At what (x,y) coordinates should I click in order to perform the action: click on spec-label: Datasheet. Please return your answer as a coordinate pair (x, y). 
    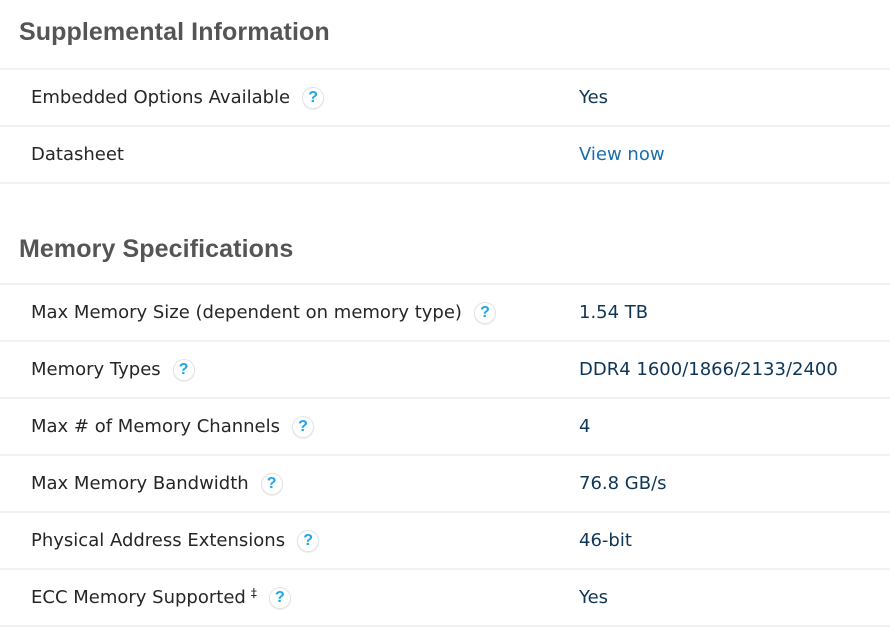
    Looking at the image, I should click on (77, 154).